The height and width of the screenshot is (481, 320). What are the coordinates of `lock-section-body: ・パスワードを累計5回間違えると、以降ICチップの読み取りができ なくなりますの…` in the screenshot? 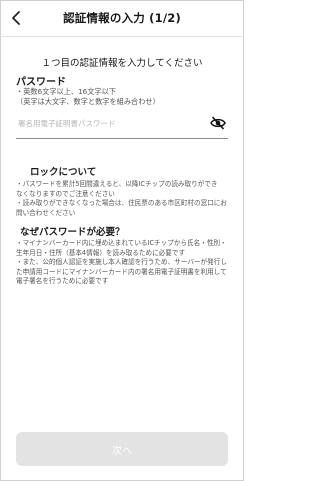 It's located at (124, 199).